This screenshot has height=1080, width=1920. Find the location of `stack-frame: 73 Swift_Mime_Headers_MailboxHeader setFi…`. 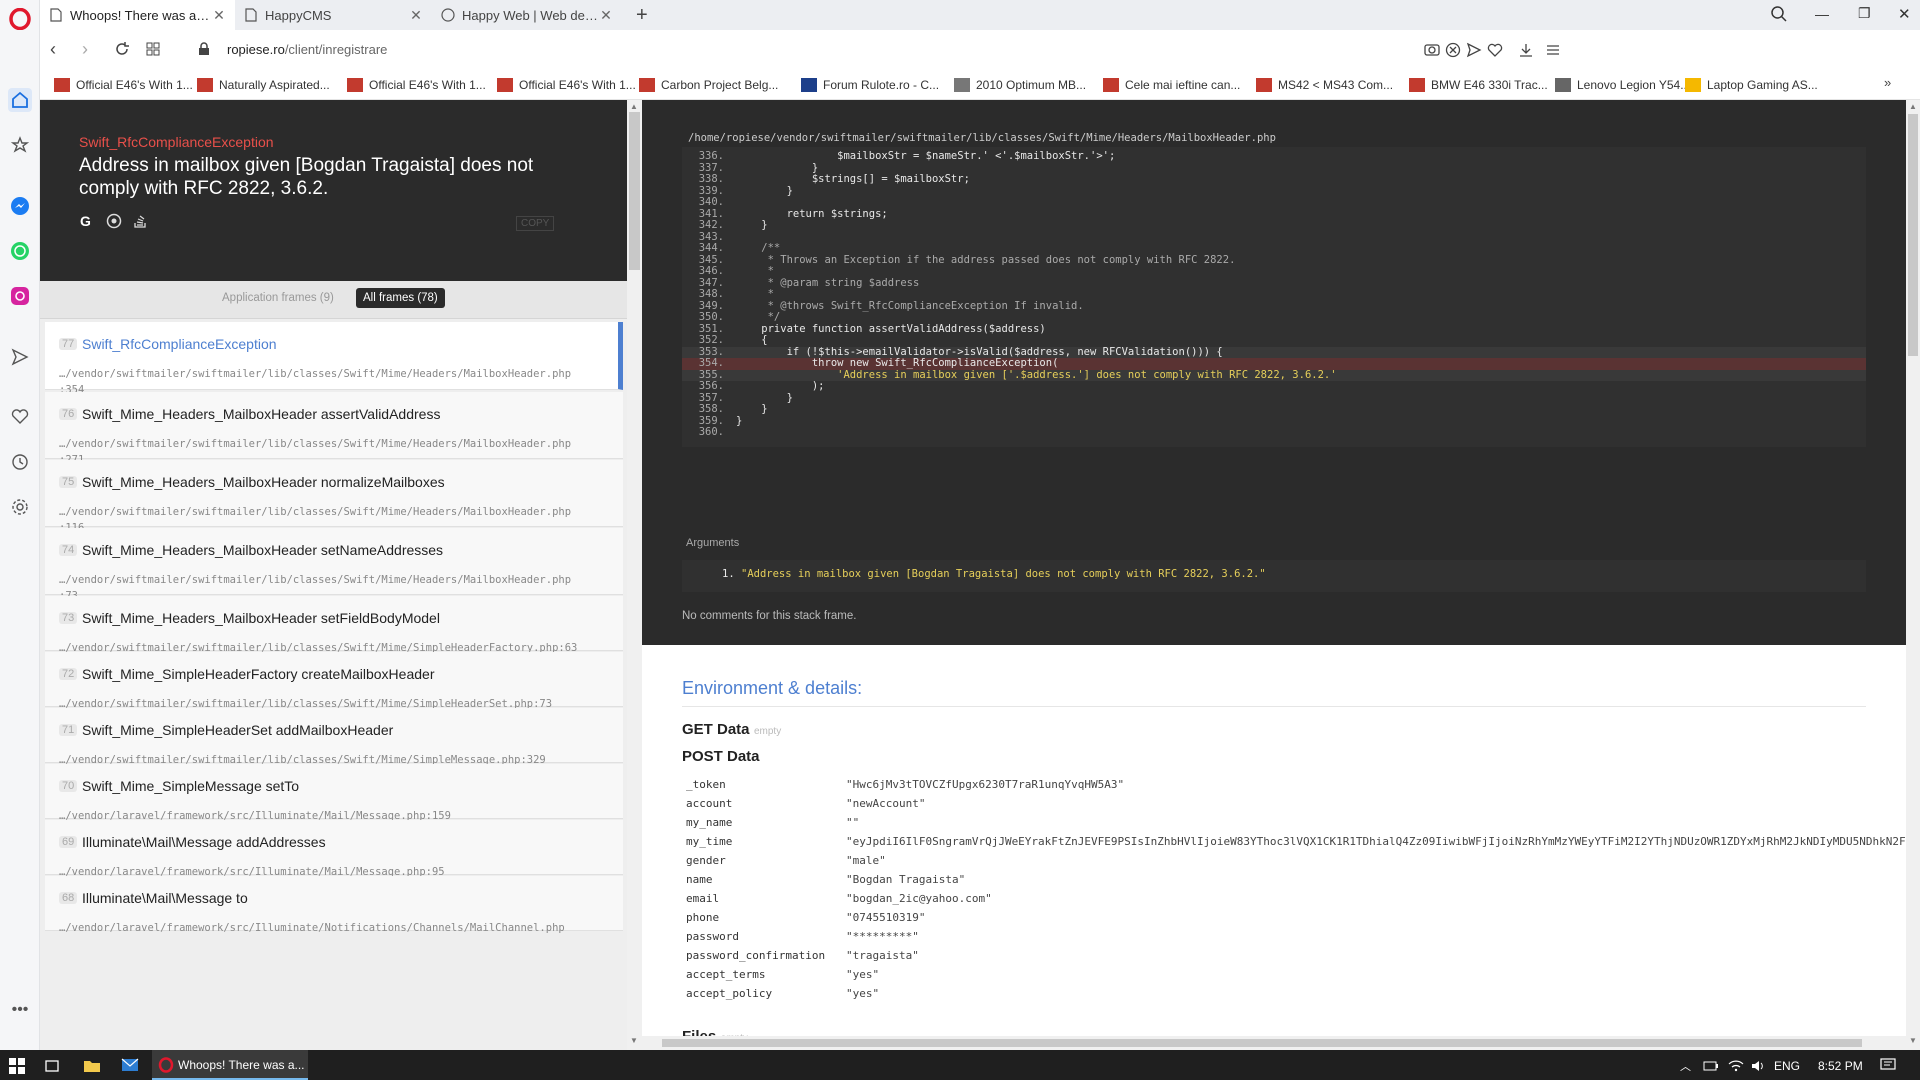

stack-frame: 73 Swift_Mime_Headers_MailboxHeader setFi… is located at coordinates (334, 625).